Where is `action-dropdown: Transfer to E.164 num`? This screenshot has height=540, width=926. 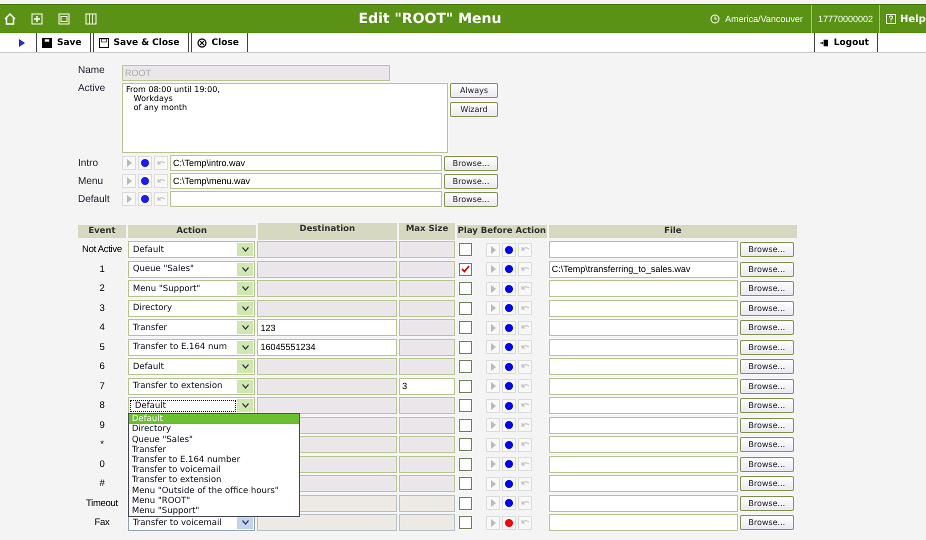 action-dropdown: Transfer to E.164 num is located at coordinates (192, 347).